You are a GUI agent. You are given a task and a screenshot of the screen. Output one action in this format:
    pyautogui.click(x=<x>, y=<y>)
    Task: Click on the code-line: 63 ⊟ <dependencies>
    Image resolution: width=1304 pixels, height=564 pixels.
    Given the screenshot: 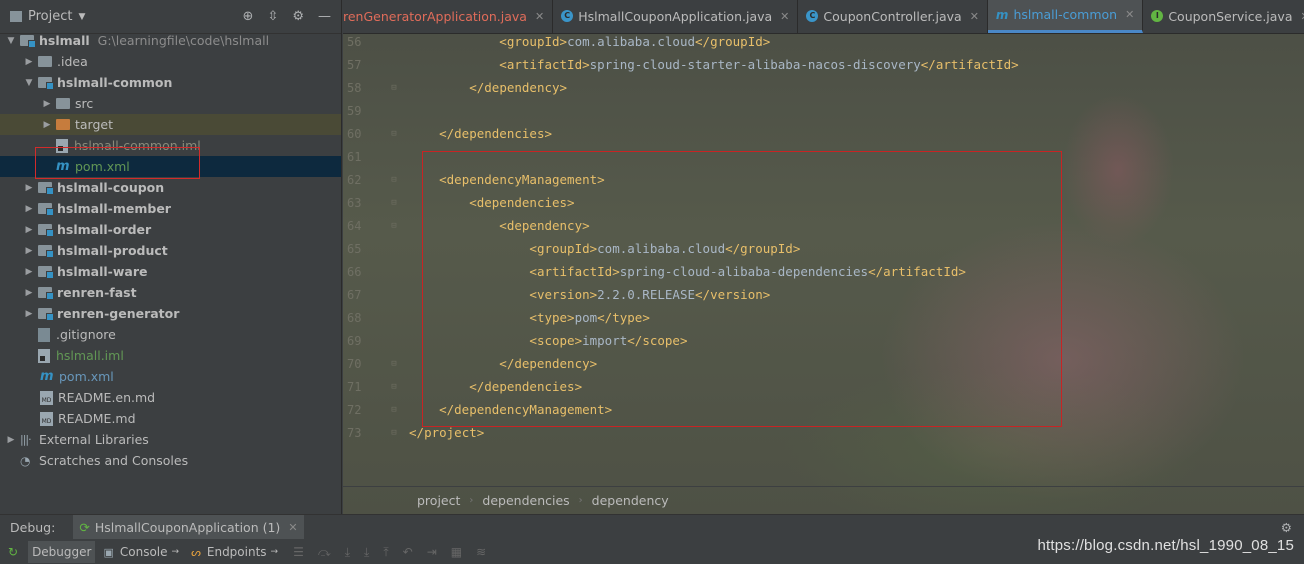 What is the action you would take?
    pyautogui.click(x=823, y=202)
    